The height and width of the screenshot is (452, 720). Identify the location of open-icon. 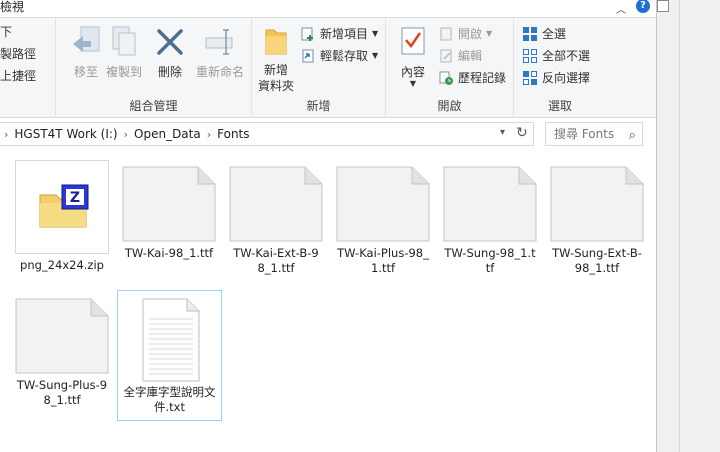
(446, 34).